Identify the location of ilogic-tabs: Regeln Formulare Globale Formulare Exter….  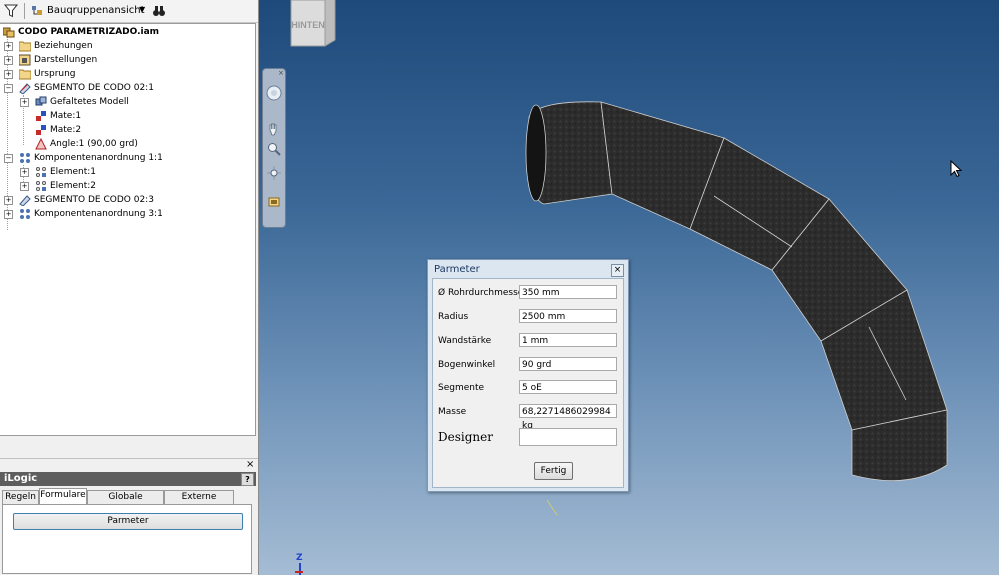
(128, 501).